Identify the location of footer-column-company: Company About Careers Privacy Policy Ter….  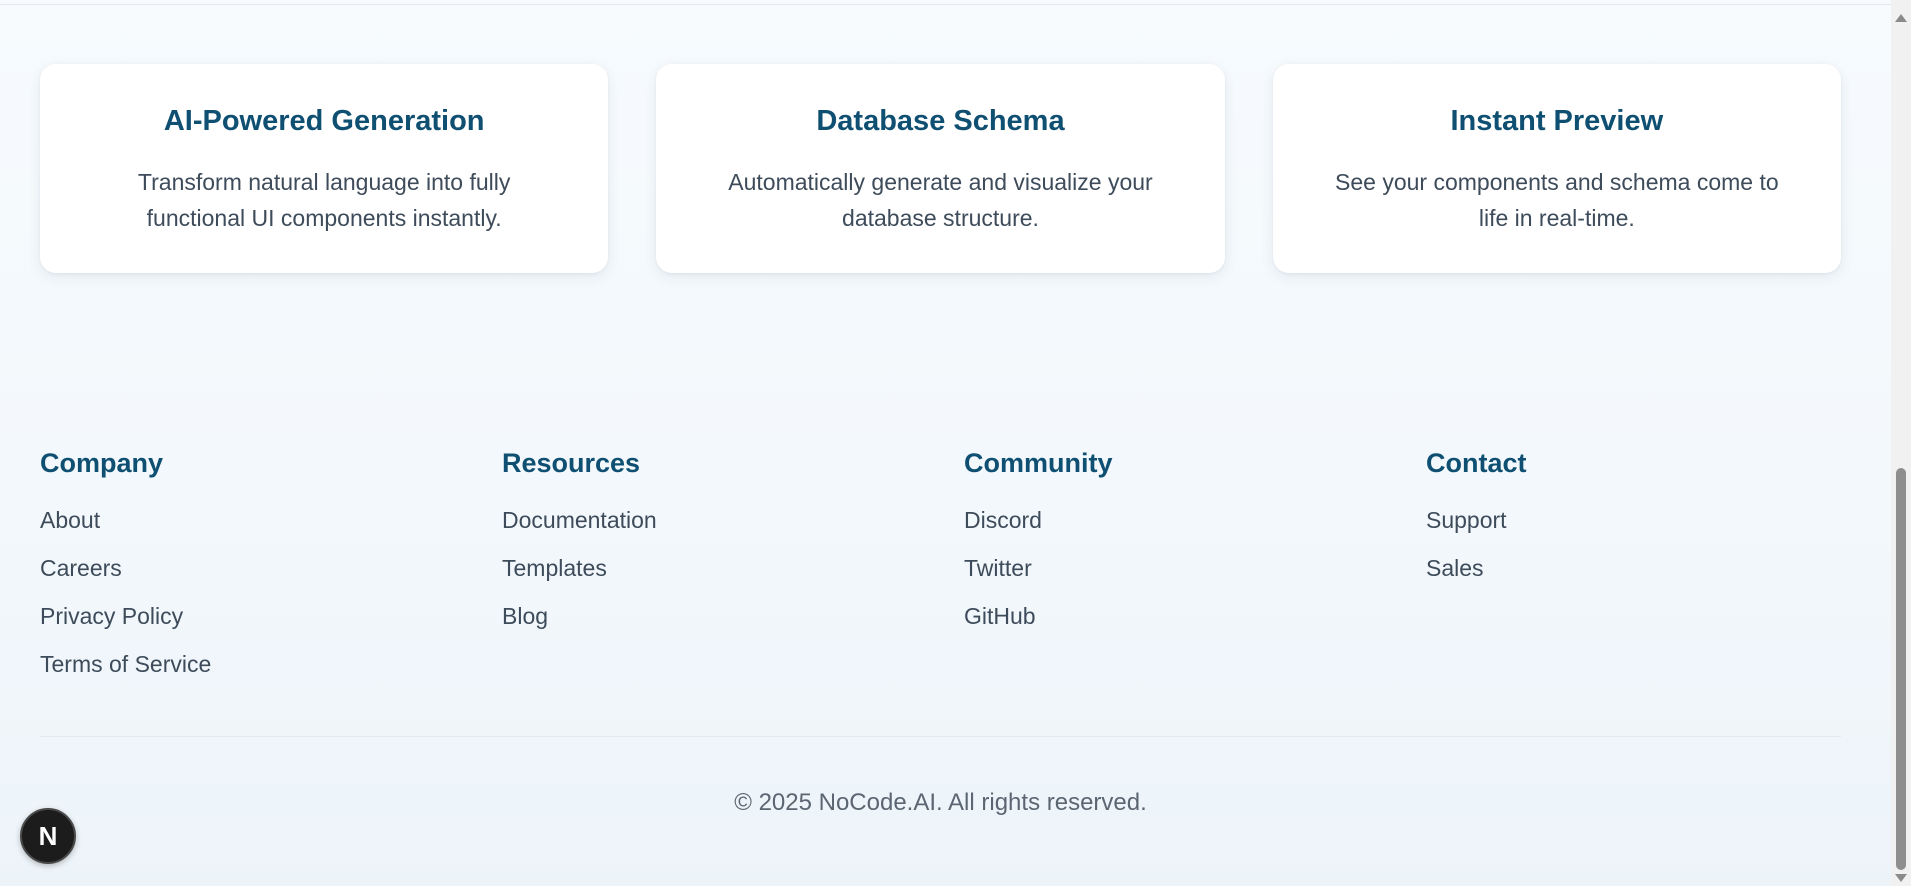
(271, 571).